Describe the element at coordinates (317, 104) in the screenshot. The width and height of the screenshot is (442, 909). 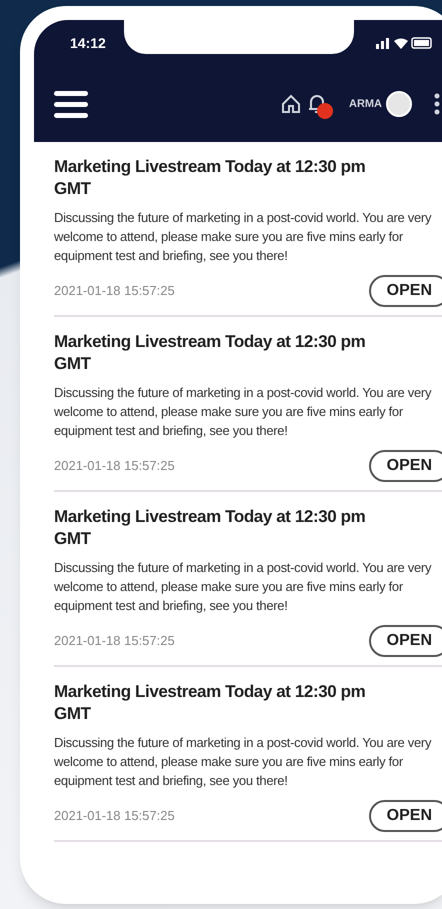
I see `bell-icon` at that location.